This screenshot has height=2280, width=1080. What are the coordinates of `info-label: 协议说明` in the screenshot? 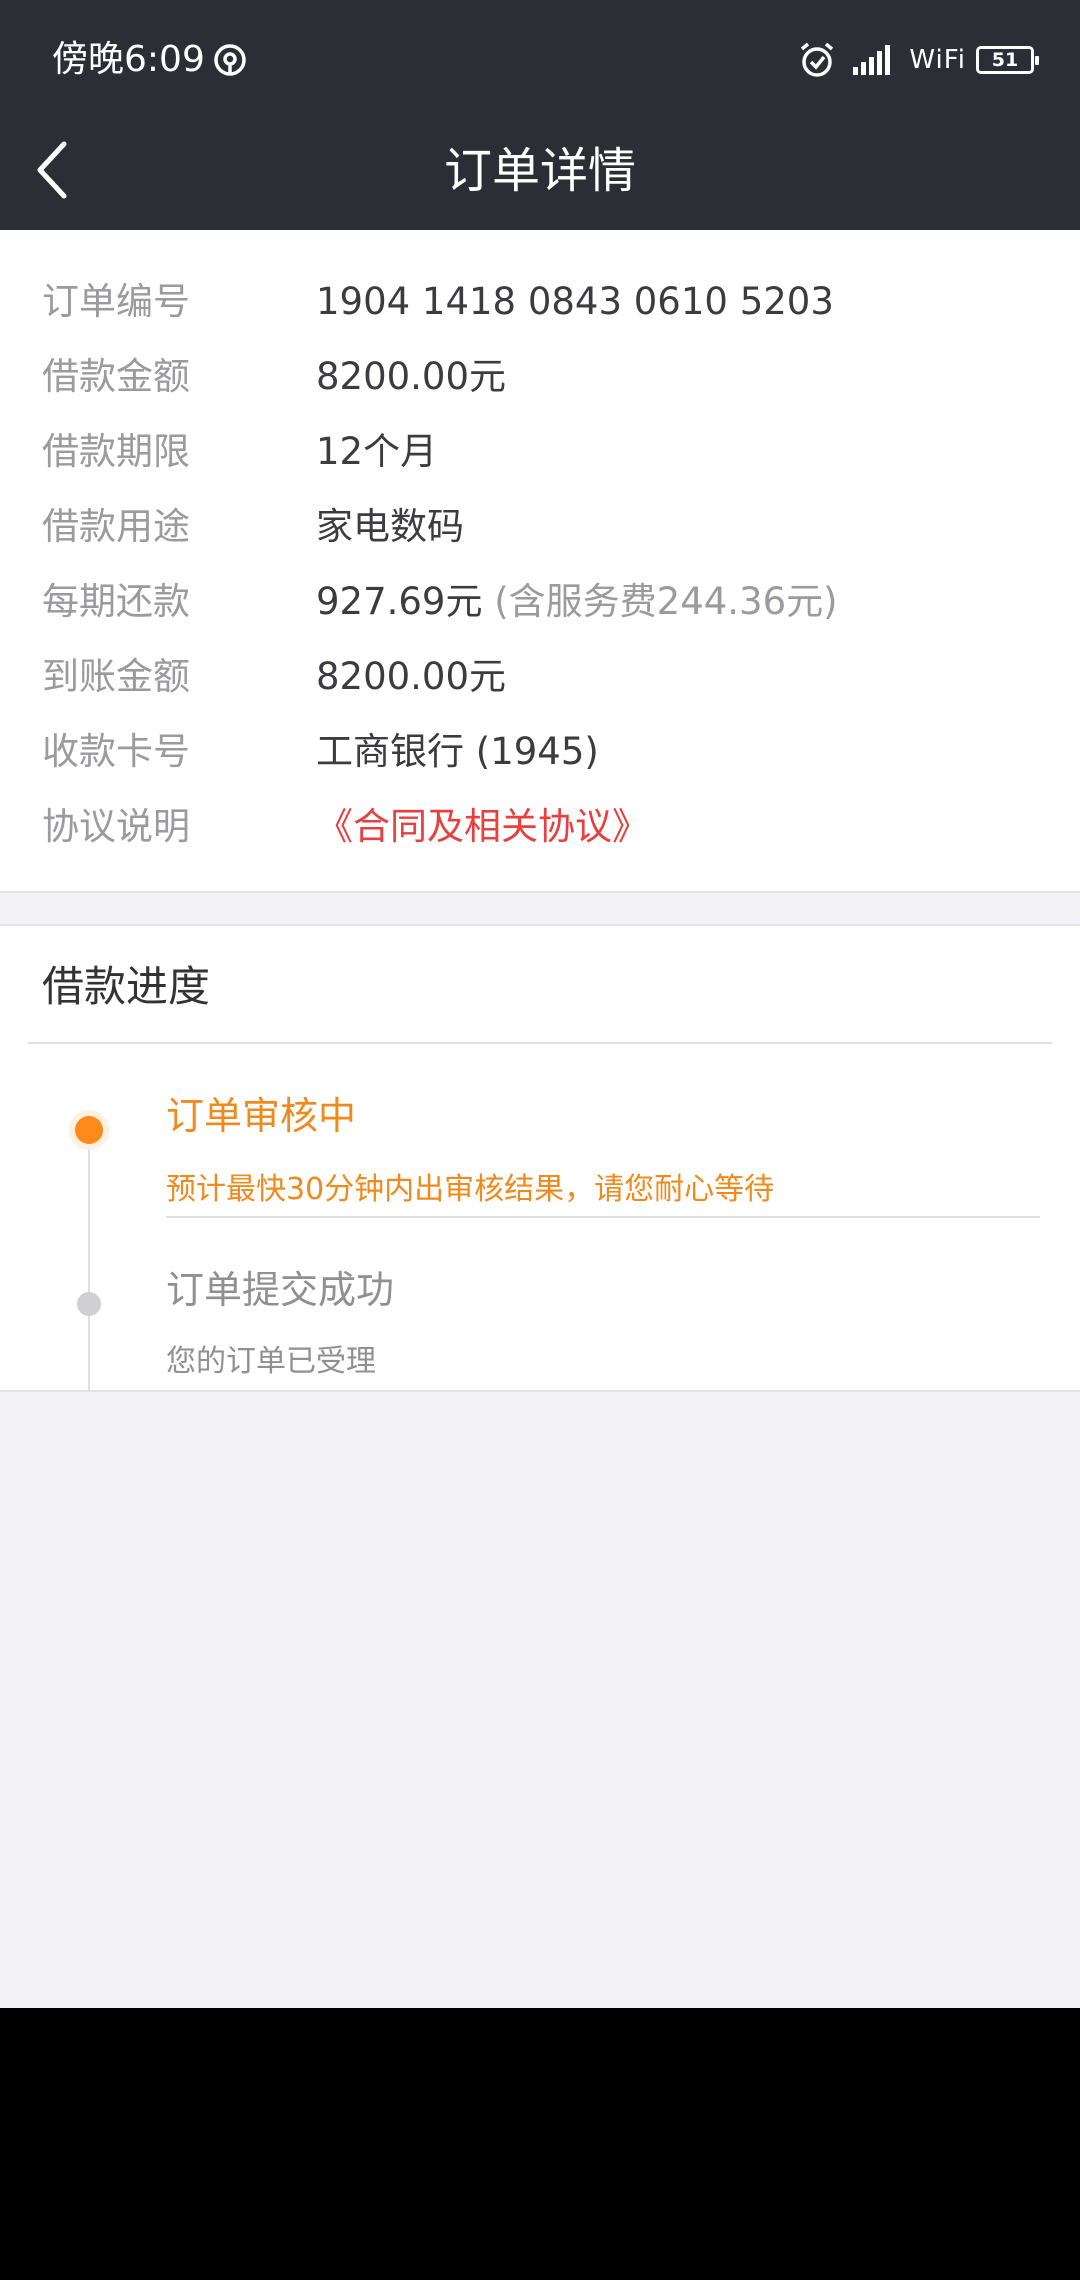 It's located at (116, 826).